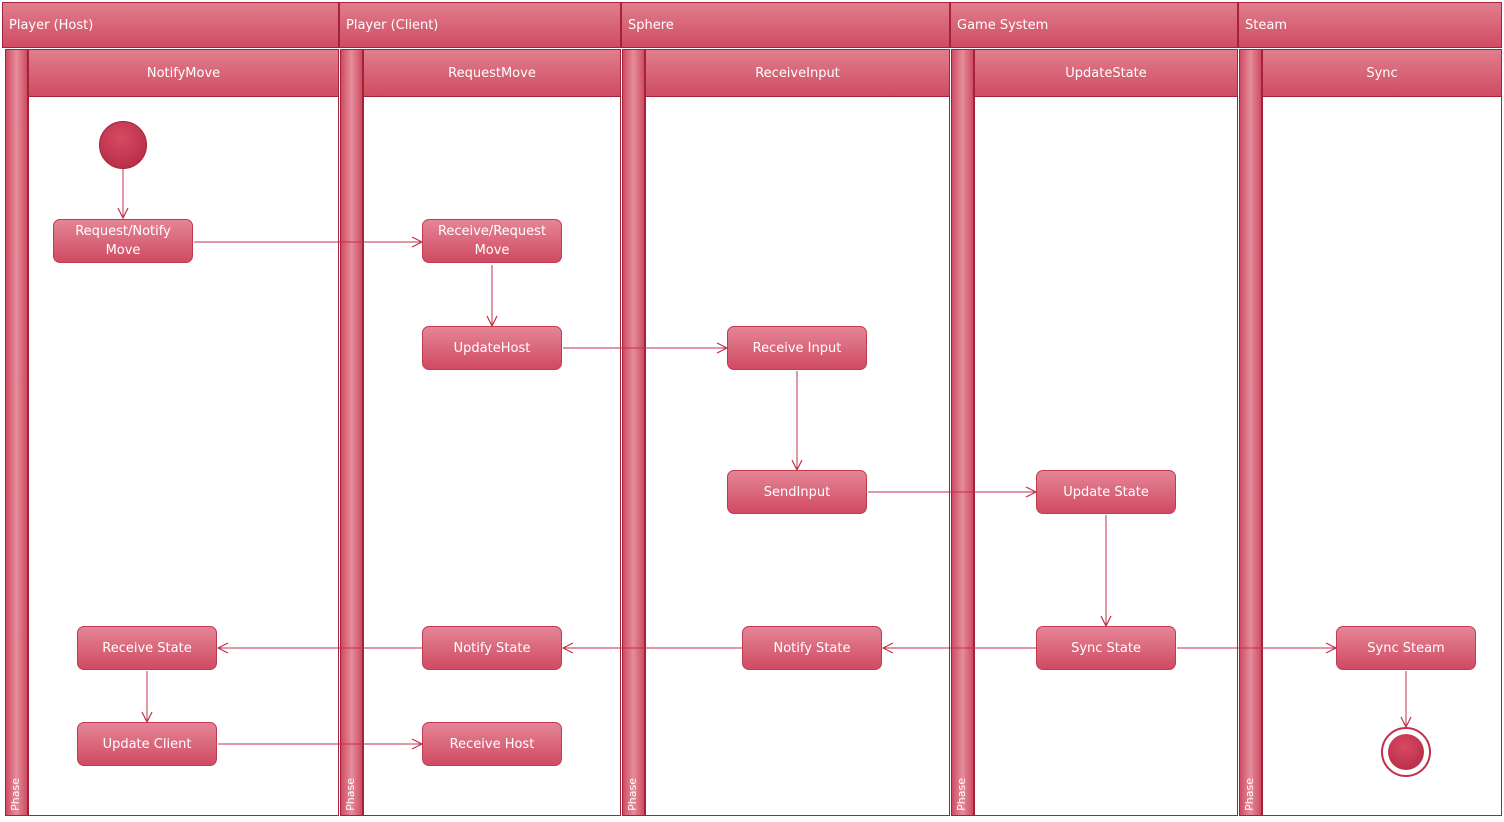 The width and height of the screenshot is (1504, 822). I want to click on lane-header-steam: Steam, so click(1370, 25).